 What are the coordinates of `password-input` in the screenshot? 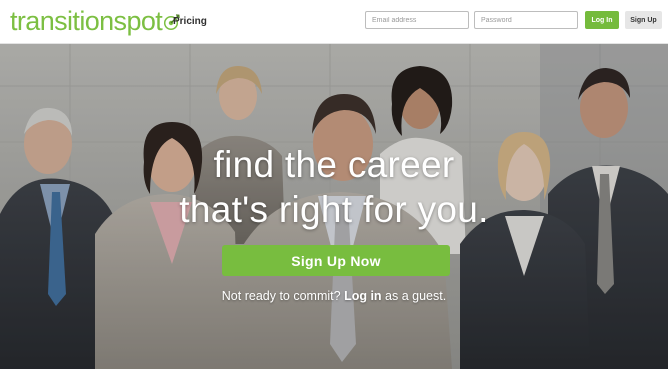 It's located at (526, 20).